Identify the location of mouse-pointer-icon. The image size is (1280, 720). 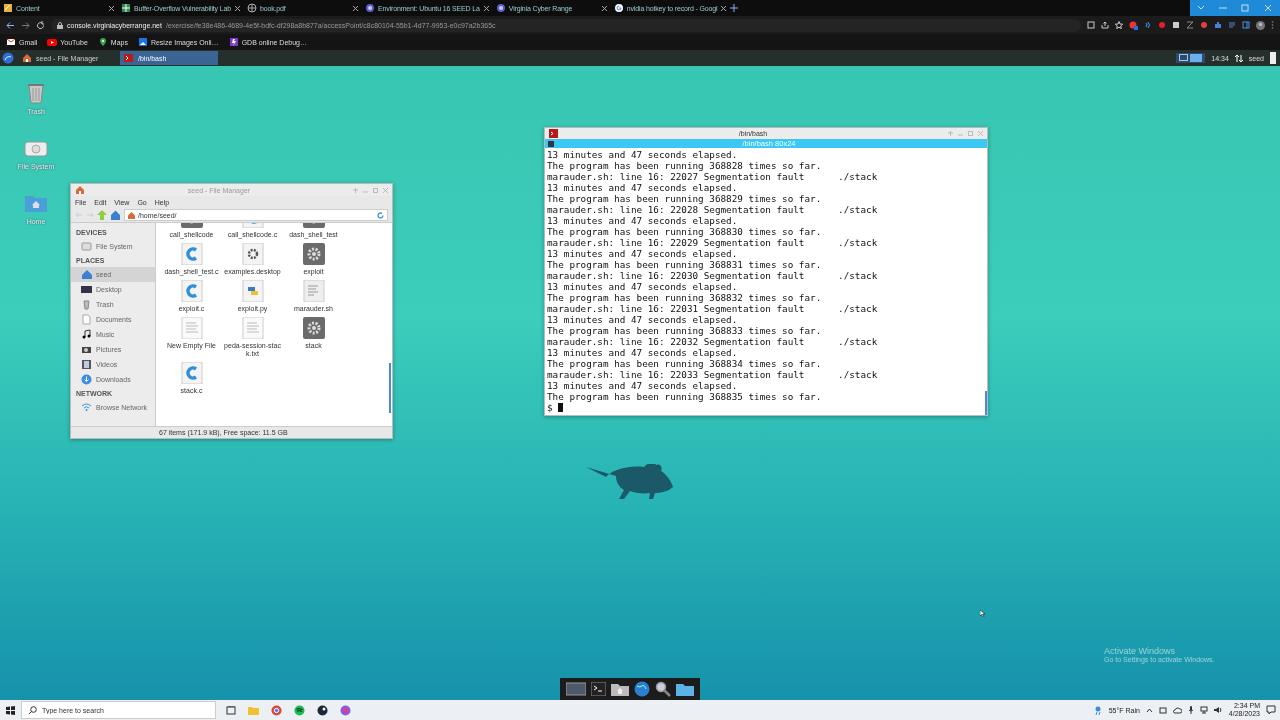
(982, 613).